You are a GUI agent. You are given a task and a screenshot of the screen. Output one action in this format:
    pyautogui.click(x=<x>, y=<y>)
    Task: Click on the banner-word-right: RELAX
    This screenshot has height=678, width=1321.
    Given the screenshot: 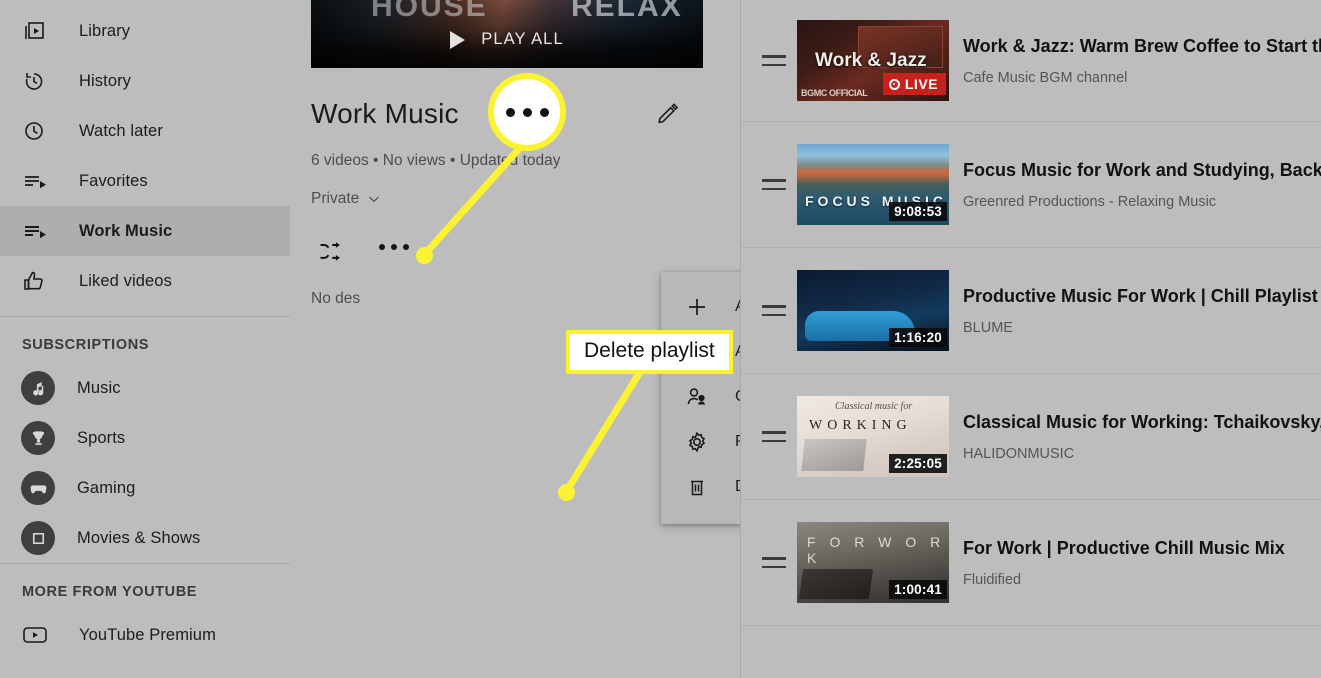 What is the action you would take?
    pyautogui.click(x=627, y=11)
    